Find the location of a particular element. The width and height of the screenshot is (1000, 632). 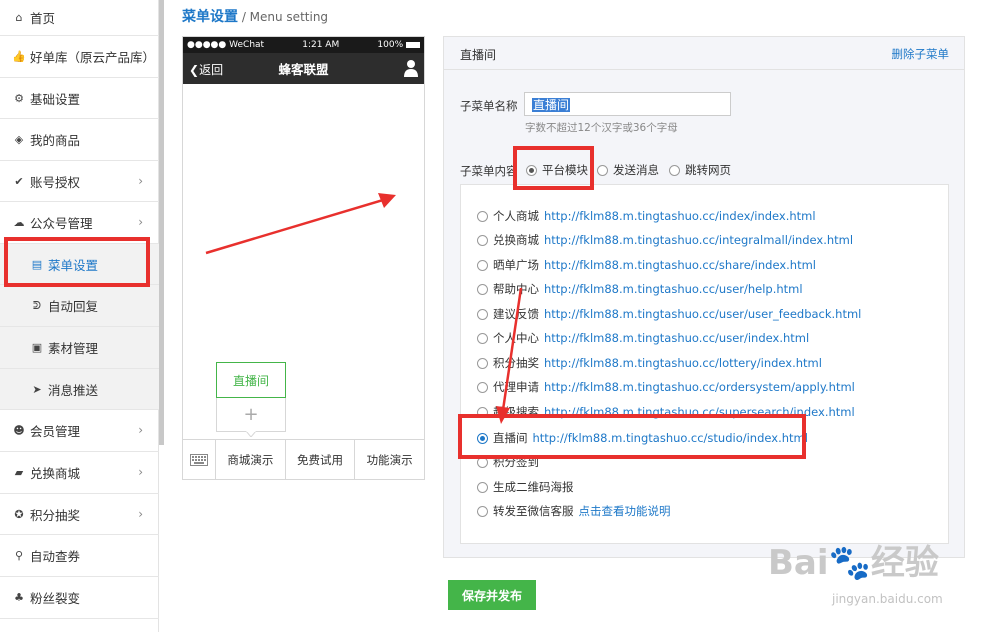

delete-submenu-link: 删除子菜单 is located at coordinates (921, 54).